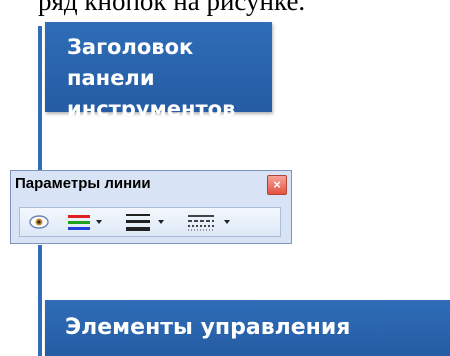 The width and height of the screenshot is (450, 356). I want to click on toolbar-line-parameters: Параметры линии ×, so click(151, 207).